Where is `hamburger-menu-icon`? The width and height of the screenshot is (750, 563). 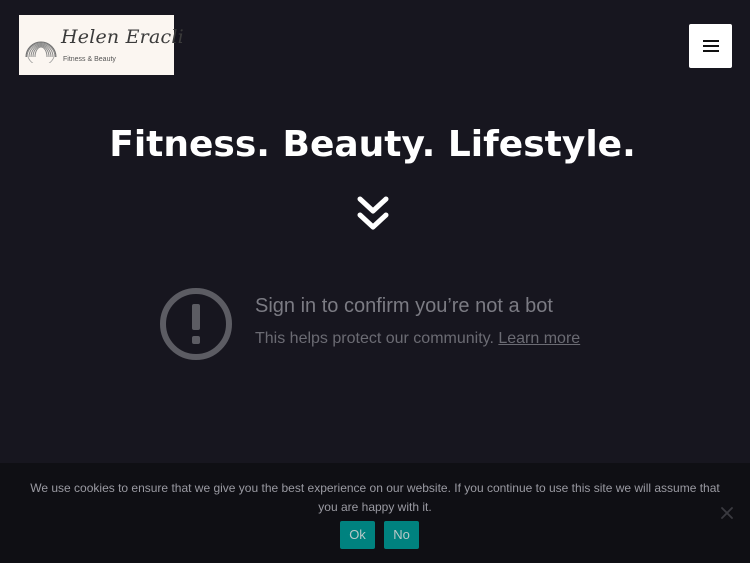
hamburger-menu-icon is located at coordinates (710, 46).